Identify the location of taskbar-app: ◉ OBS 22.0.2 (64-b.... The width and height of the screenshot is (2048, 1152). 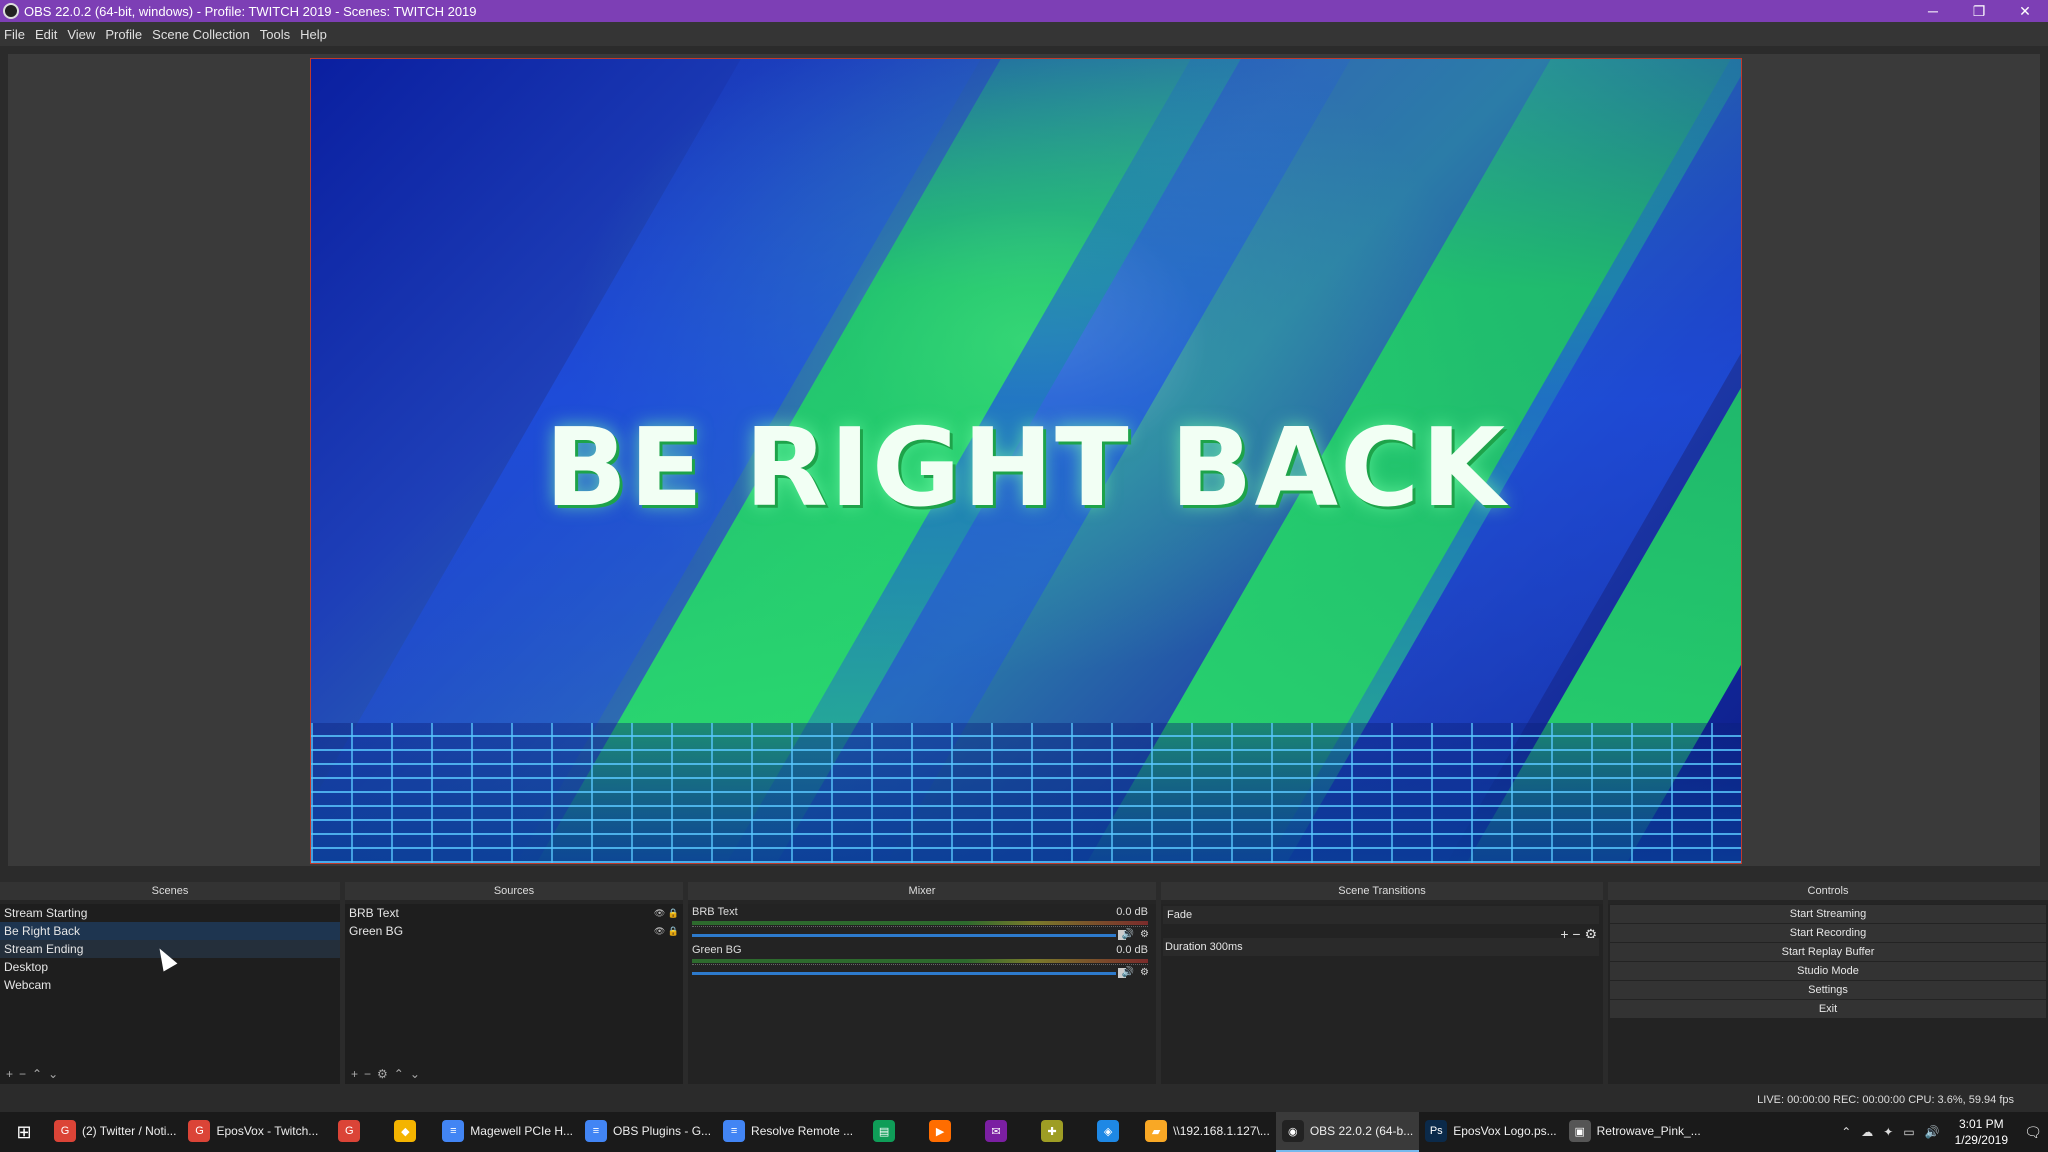
(1347, 1132).